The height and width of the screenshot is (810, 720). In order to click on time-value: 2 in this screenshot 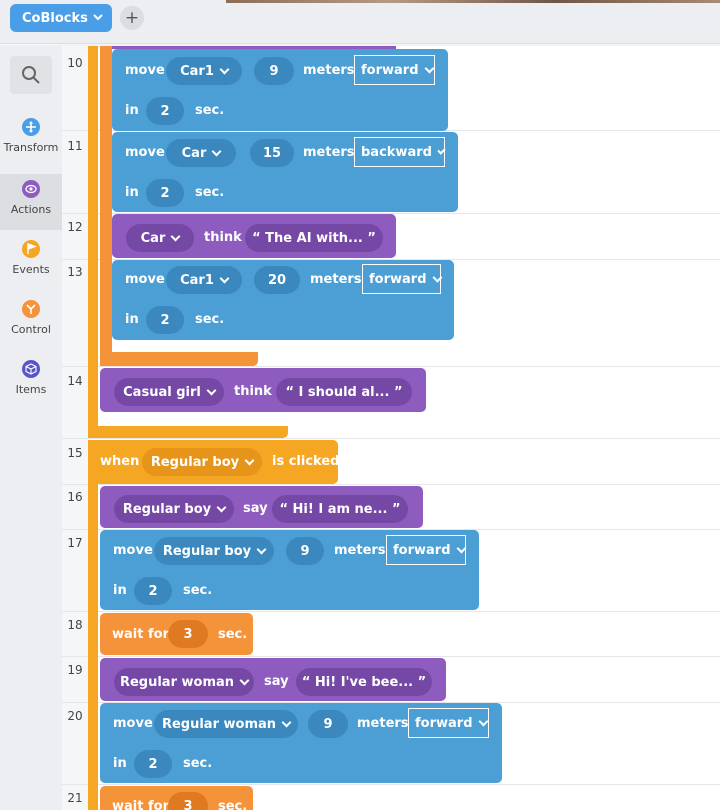, I will do `click(153, 764)`.